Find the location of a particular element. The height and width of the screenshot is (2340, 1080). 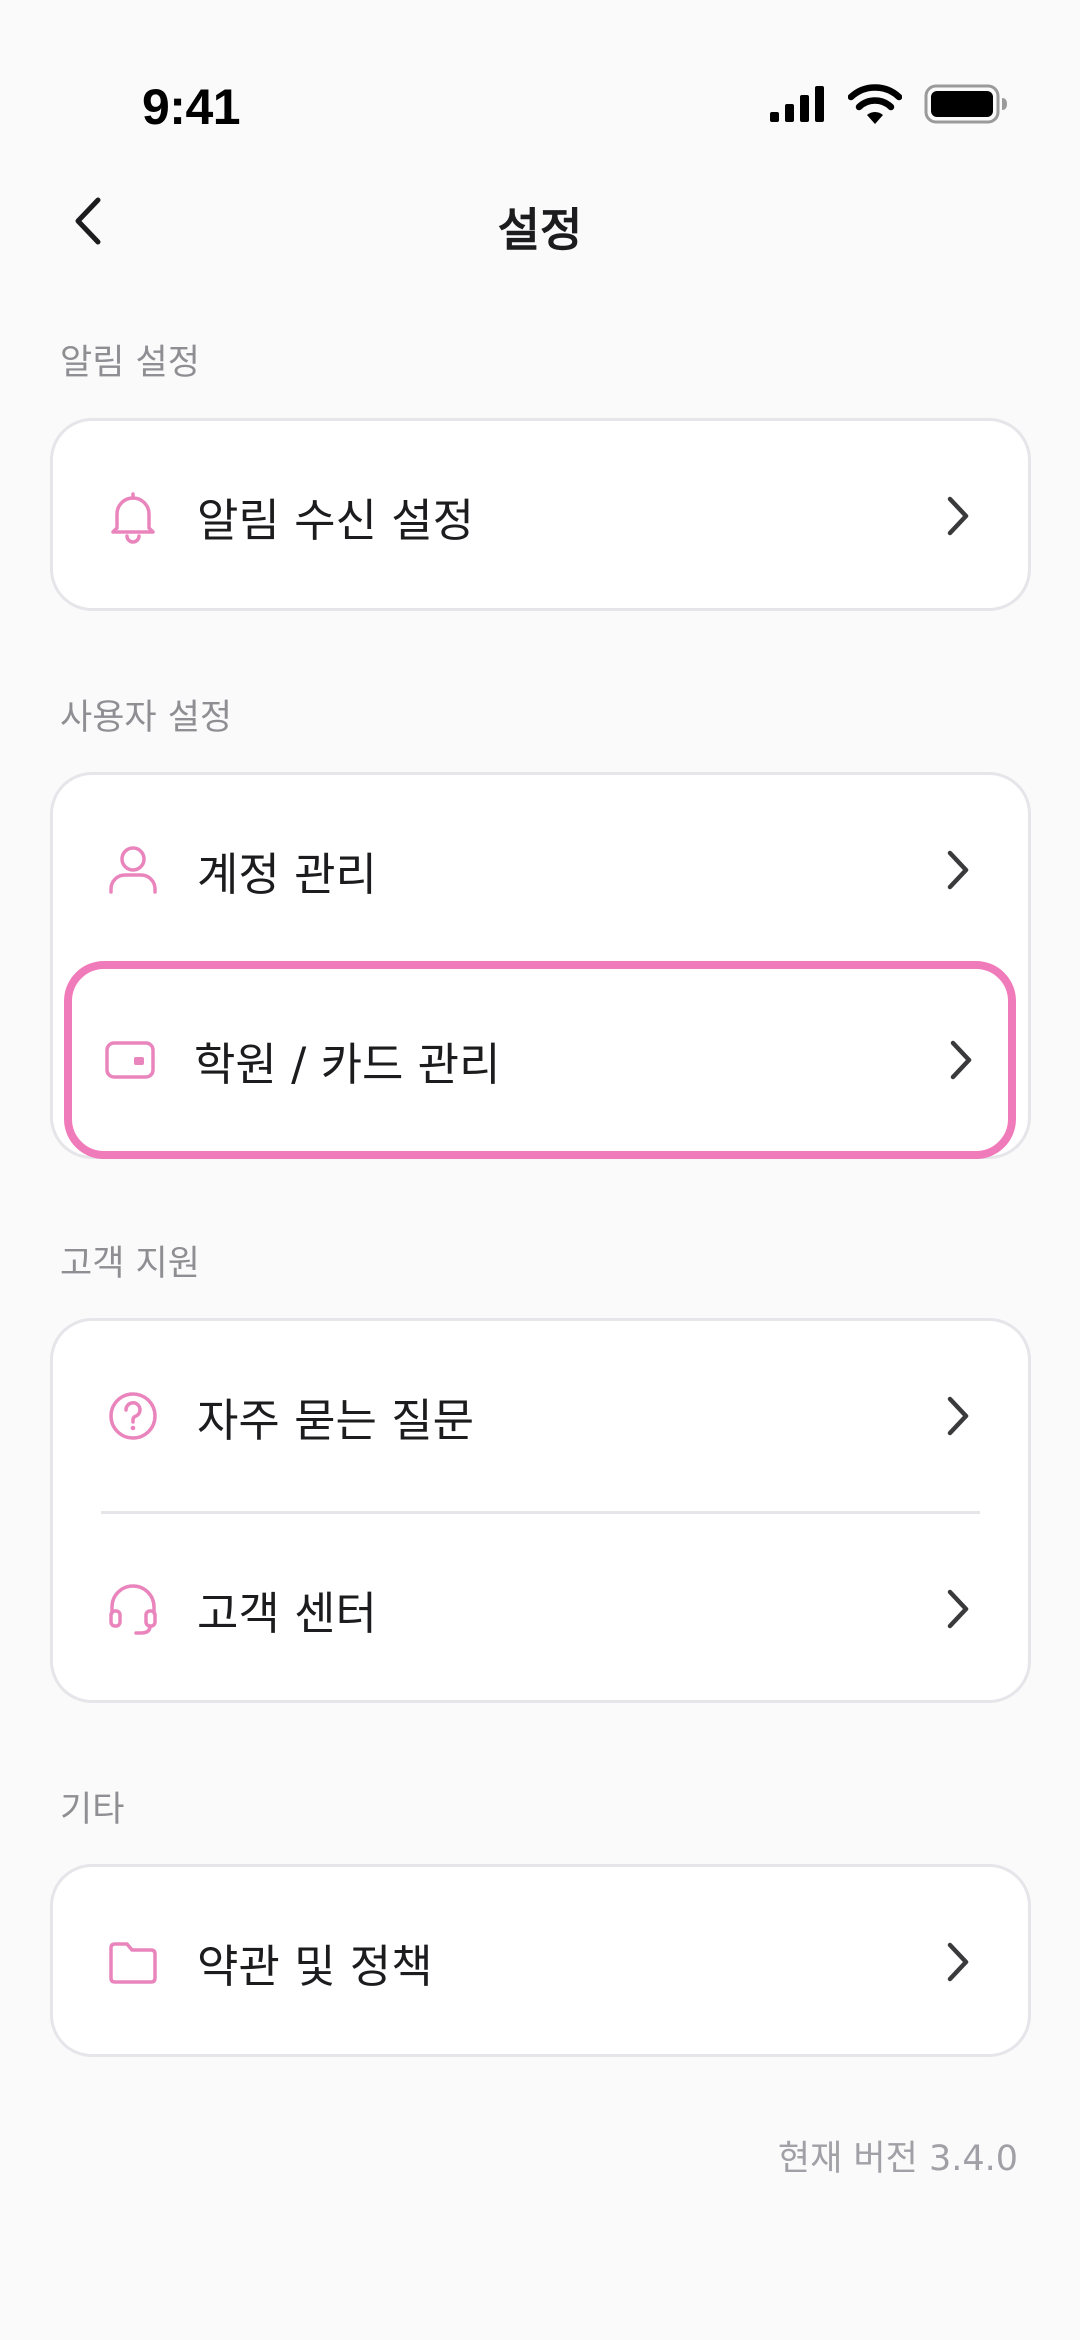

card-notifications: 알림 수신 설정 is located at coordinates (540, 514).